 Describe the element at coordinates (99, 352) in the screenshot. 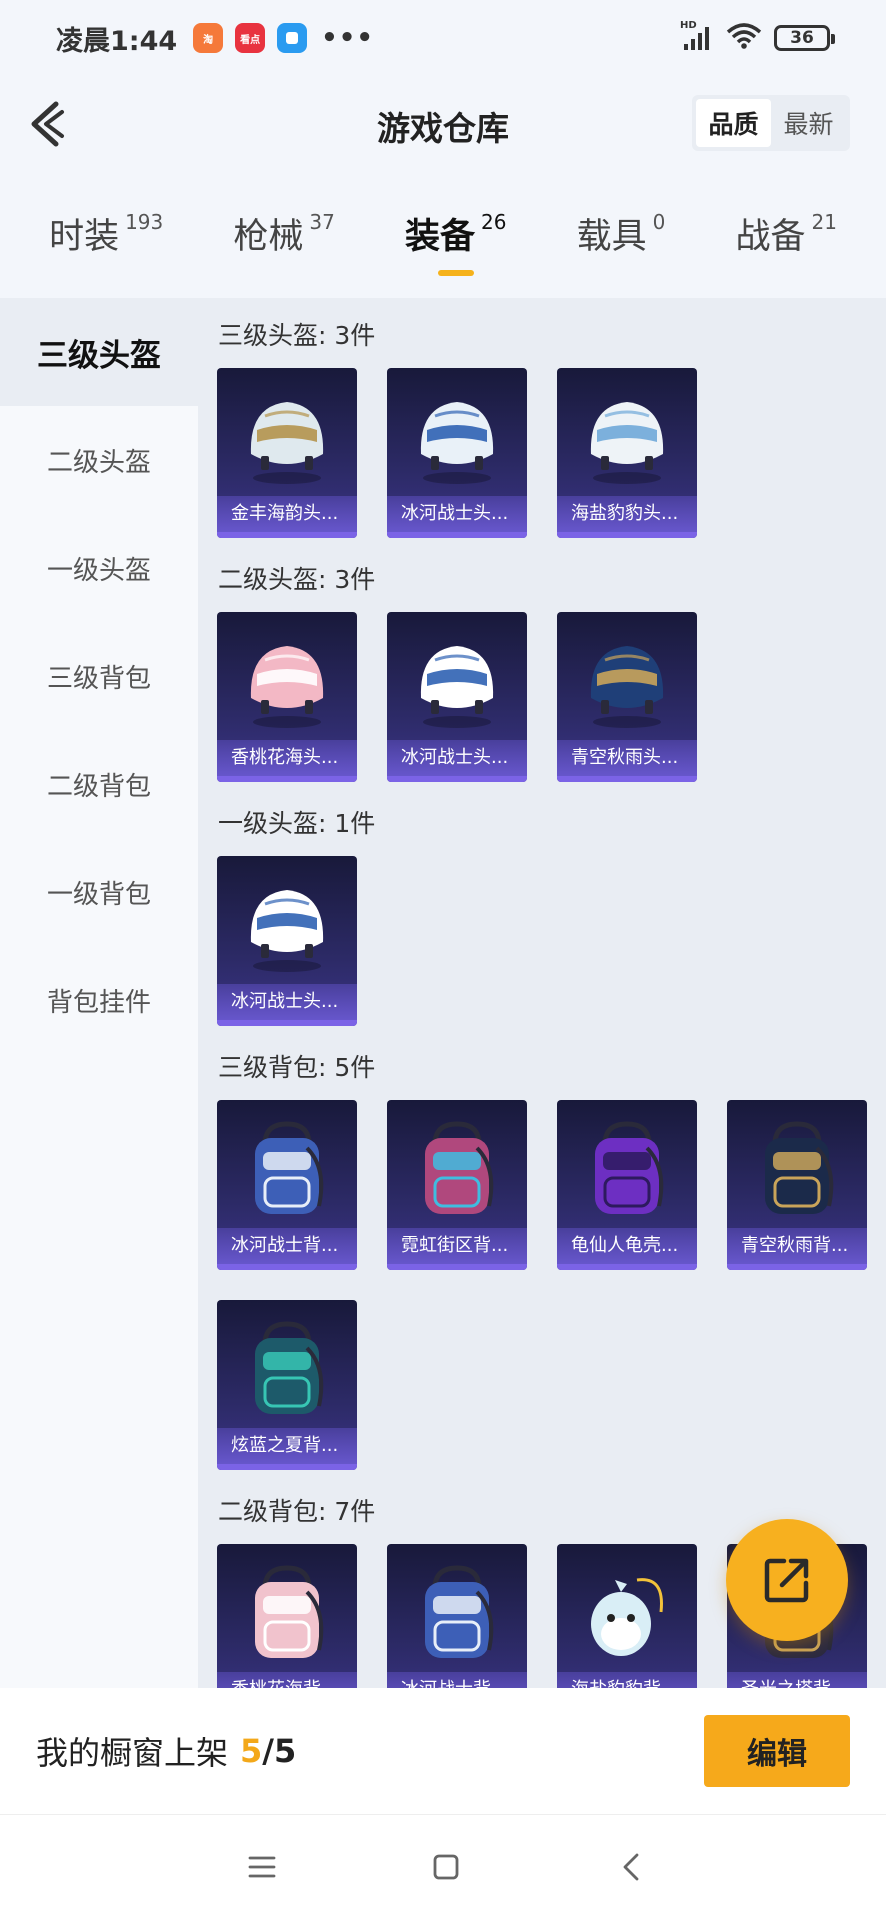

I see `sidebar-item-level3-helmet: 三级头盔` at that location.